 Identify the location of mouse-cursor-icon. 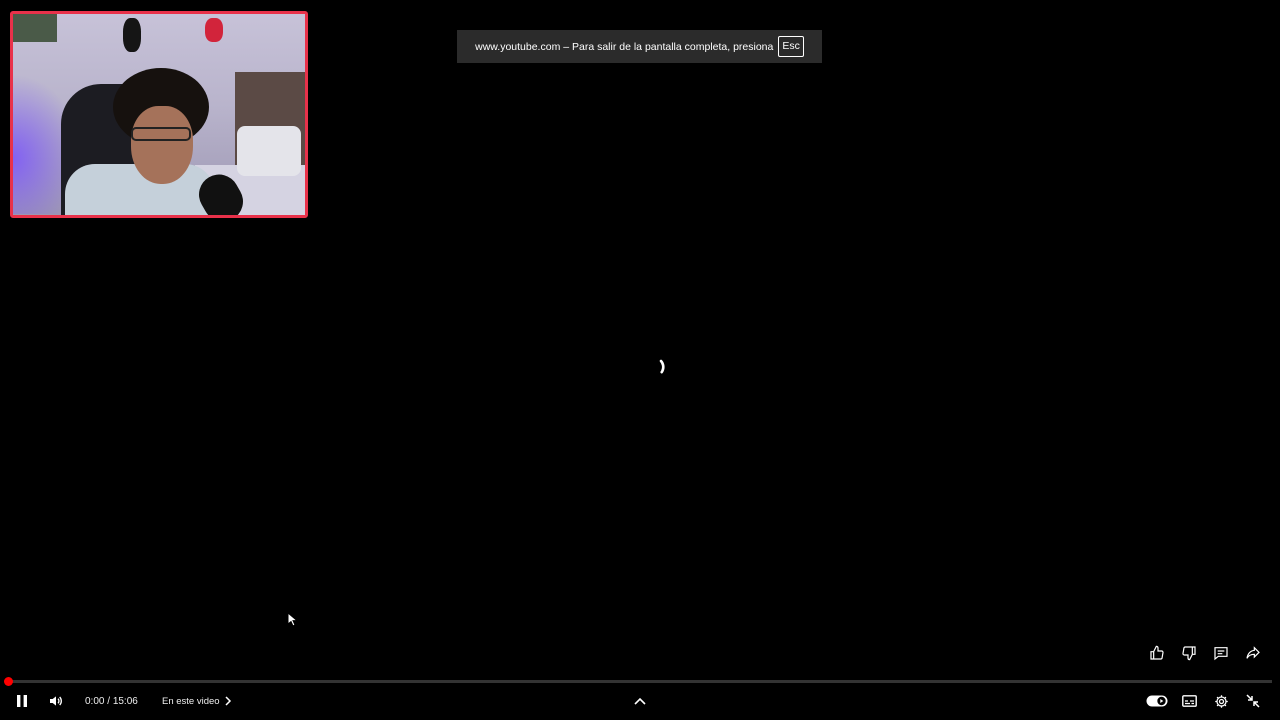
(293, 619).